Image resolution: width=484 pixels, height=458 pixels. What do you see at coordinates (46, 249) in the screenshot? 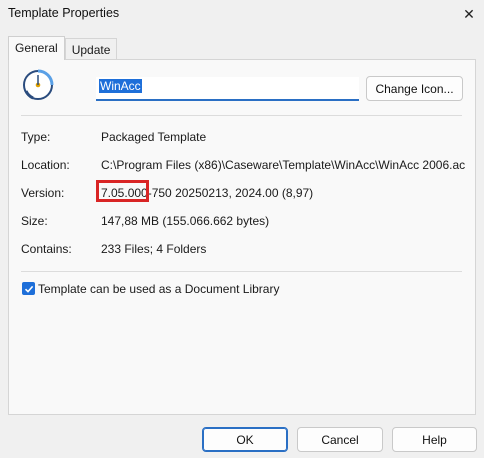
I see `contains-label: Contains:` at bounding box center [46, 249].